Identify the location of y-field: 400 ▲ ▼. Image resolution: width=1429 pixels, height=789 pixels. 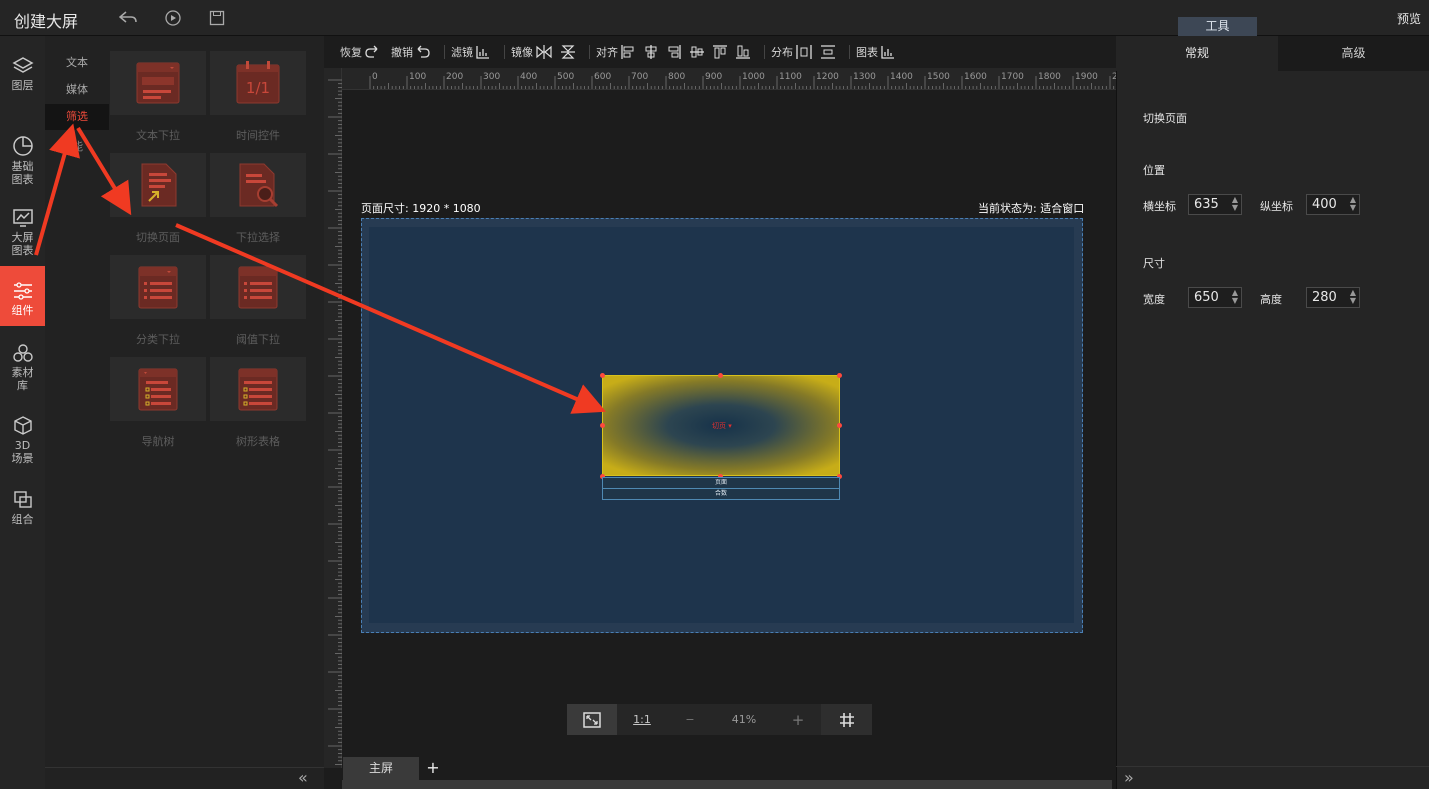
(1333, 204).